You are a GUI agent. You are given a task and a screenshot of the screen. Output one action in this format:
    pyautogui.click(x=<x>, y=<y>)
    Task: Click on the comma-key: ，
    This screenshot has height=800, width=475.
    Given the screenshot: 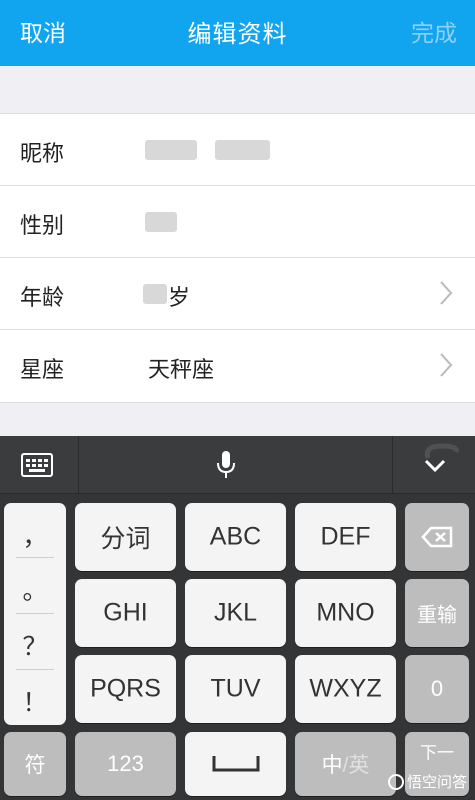 What is the action you would take?
    pyautogui.click(x=35, y=535)
    